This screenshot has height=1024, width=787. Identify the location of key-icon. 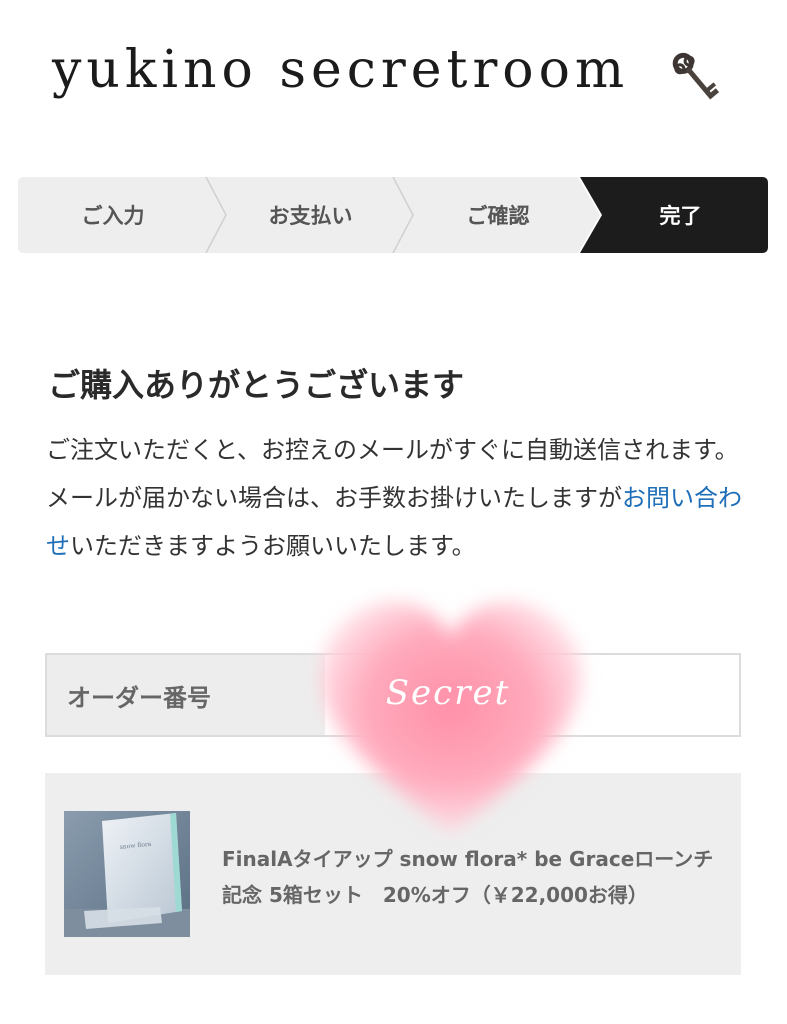
(696, 76).